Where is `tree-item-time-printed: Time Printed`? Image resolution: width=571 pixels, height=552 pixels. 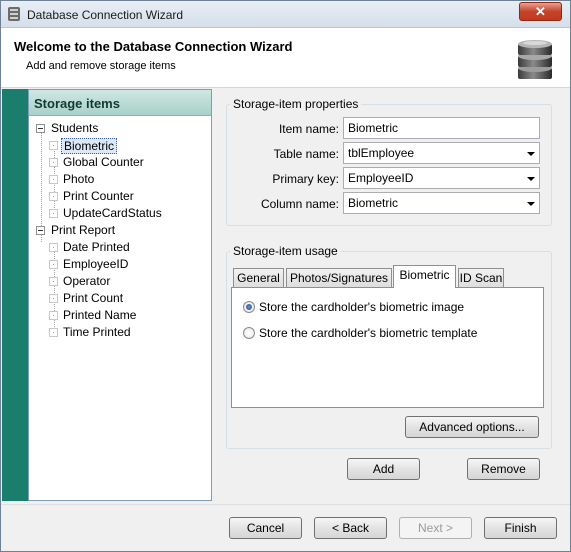 tree-item-time-printed: Time Printed is located at coordinates (119, 332).